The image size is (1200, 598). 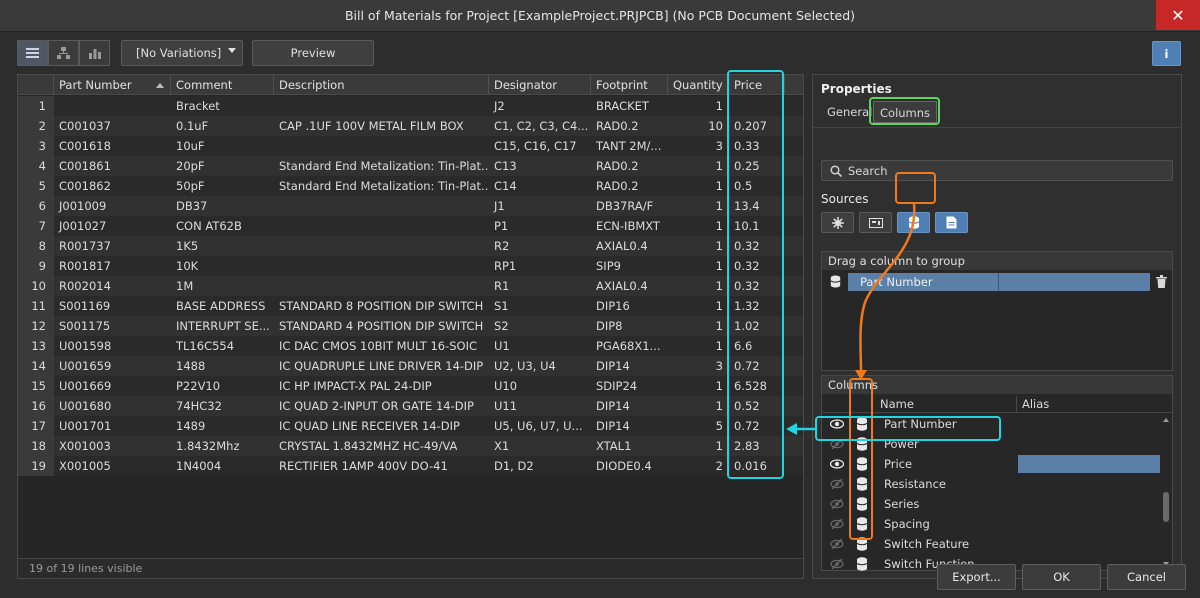 I want to click on annotation-arrows, so click(x=851, y=319).